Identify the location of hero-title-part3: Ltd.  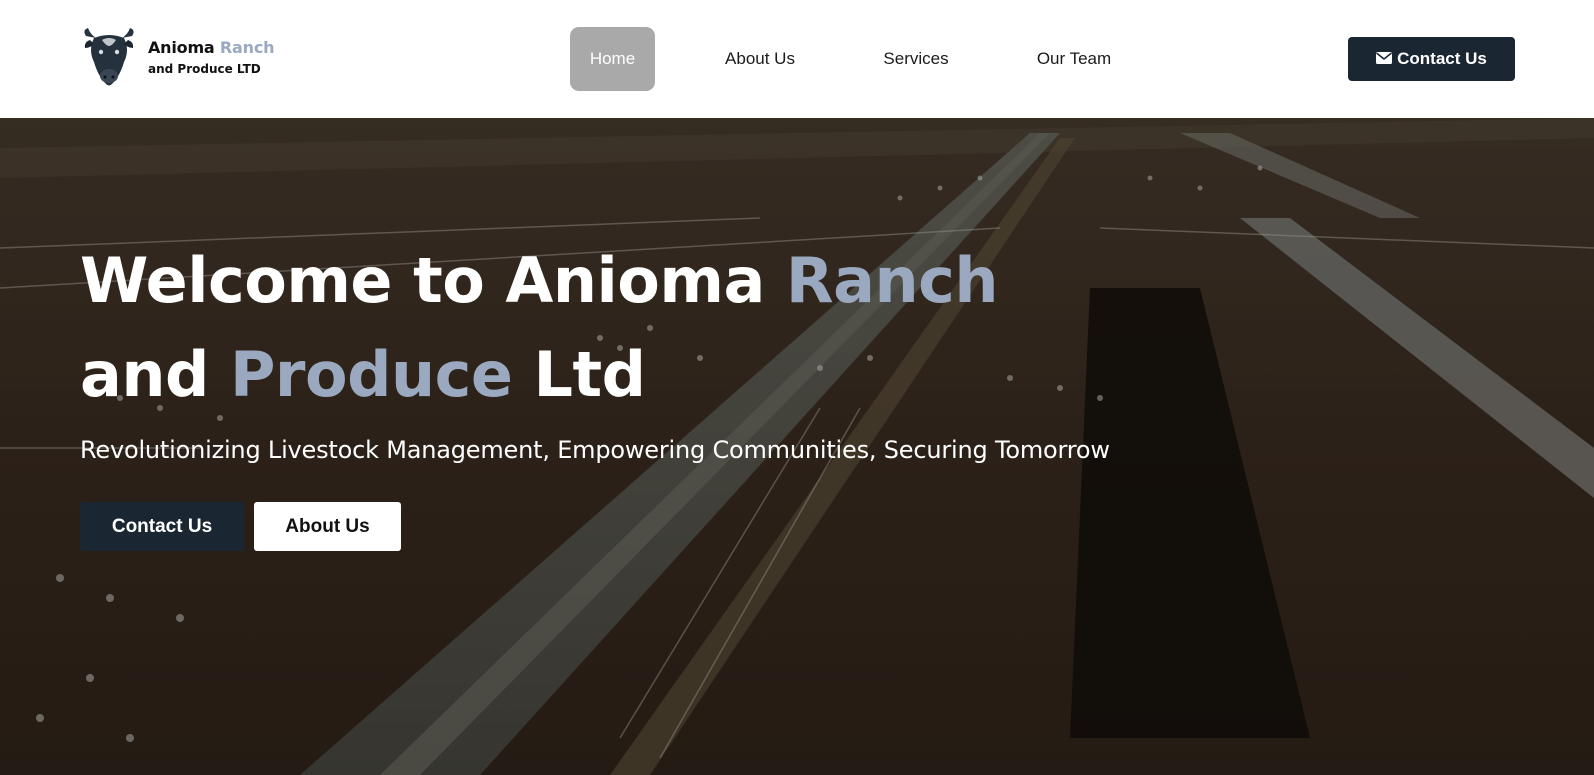
(589, 374).